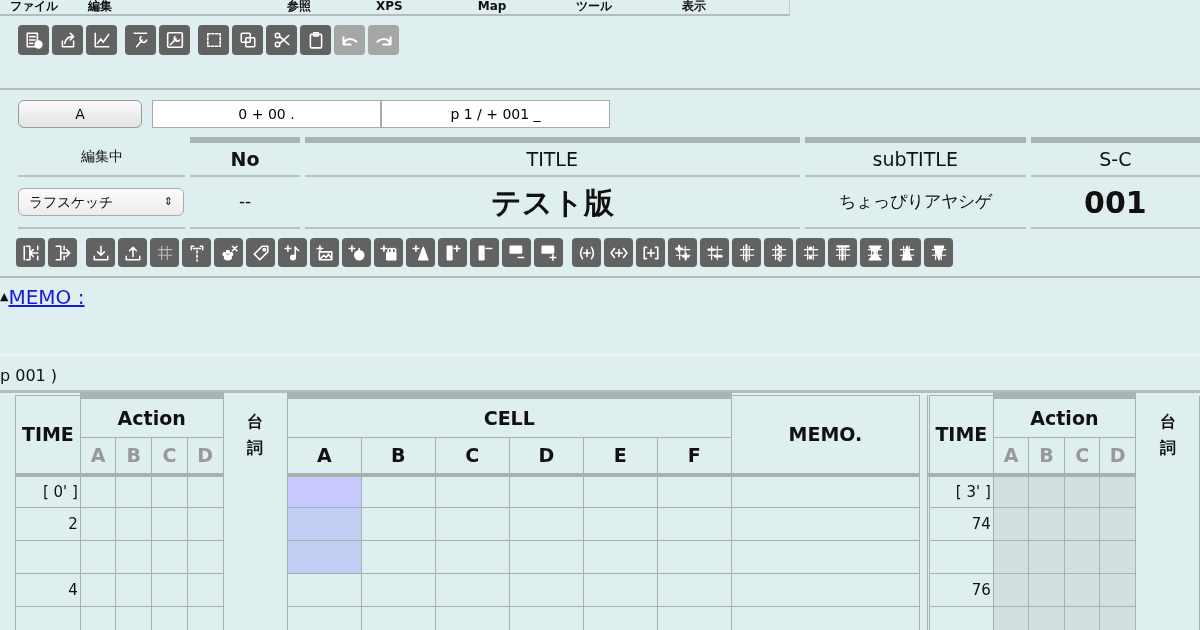 Image resolution: width=1200 pixels, height=630 pixels. Describe the element at coordinates (383, 40) in the screenshot. I see `redo-icon` at that location.